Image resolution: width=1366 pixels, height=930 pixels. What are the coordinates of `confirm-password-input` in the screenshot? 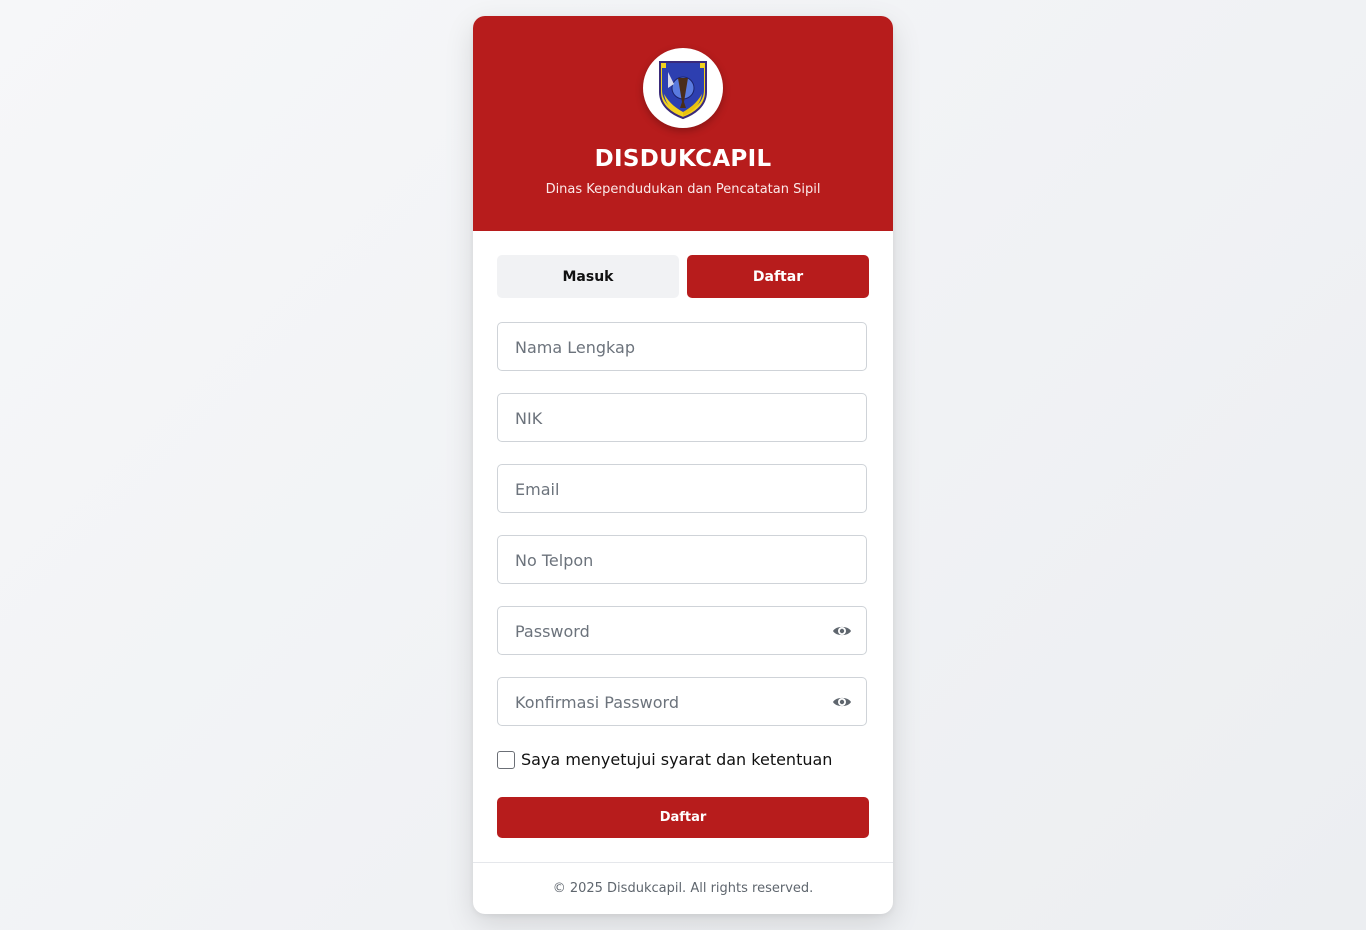 It's located at (665, 702).